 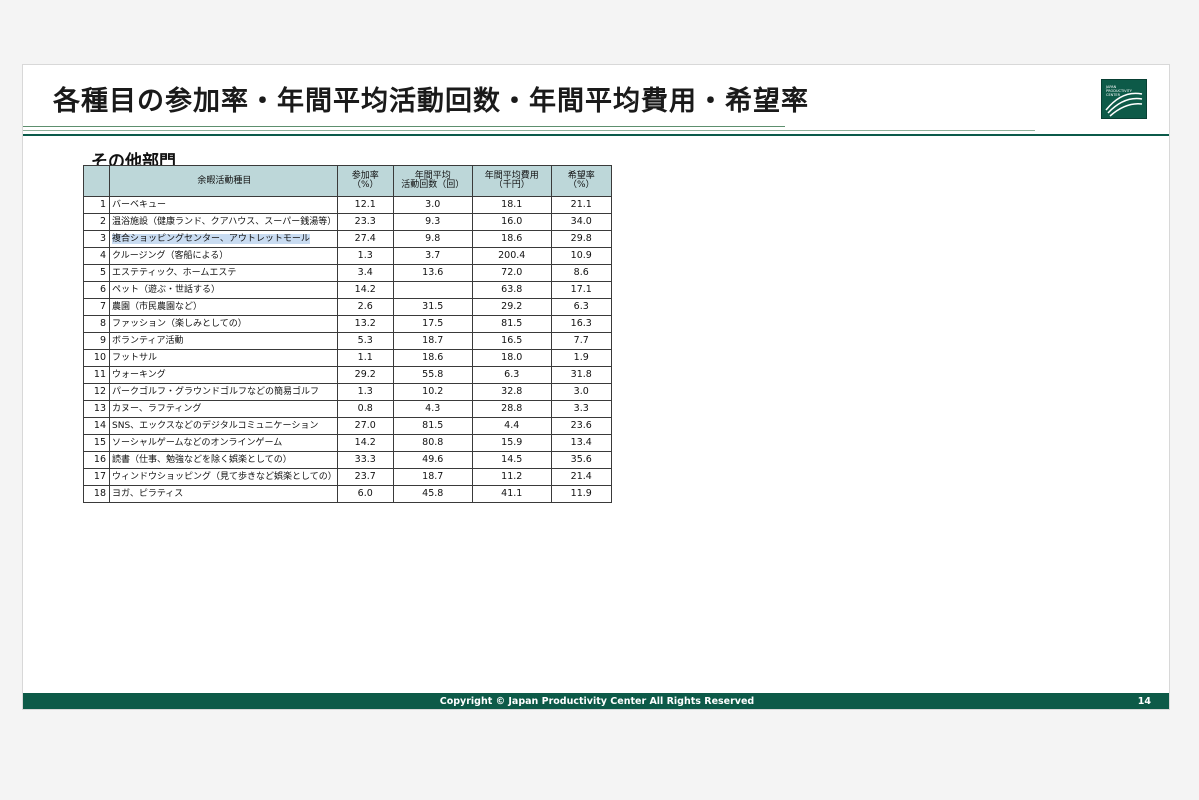 What do you see at coordinates (432, 290) in the screenshot?
I see `row-frequency` at bounding box center [432, 290].